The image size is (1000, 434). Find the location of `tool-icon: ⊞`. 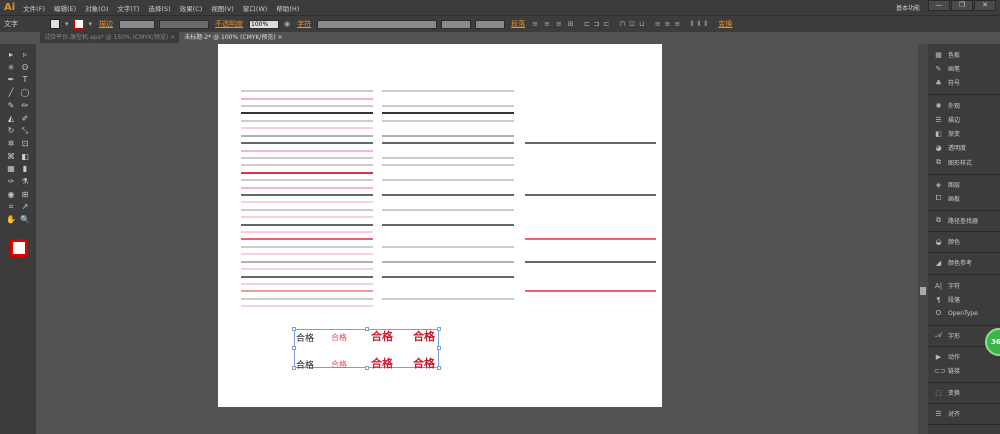

tool-icon: ⊞ is located at coordinates (25, 195).